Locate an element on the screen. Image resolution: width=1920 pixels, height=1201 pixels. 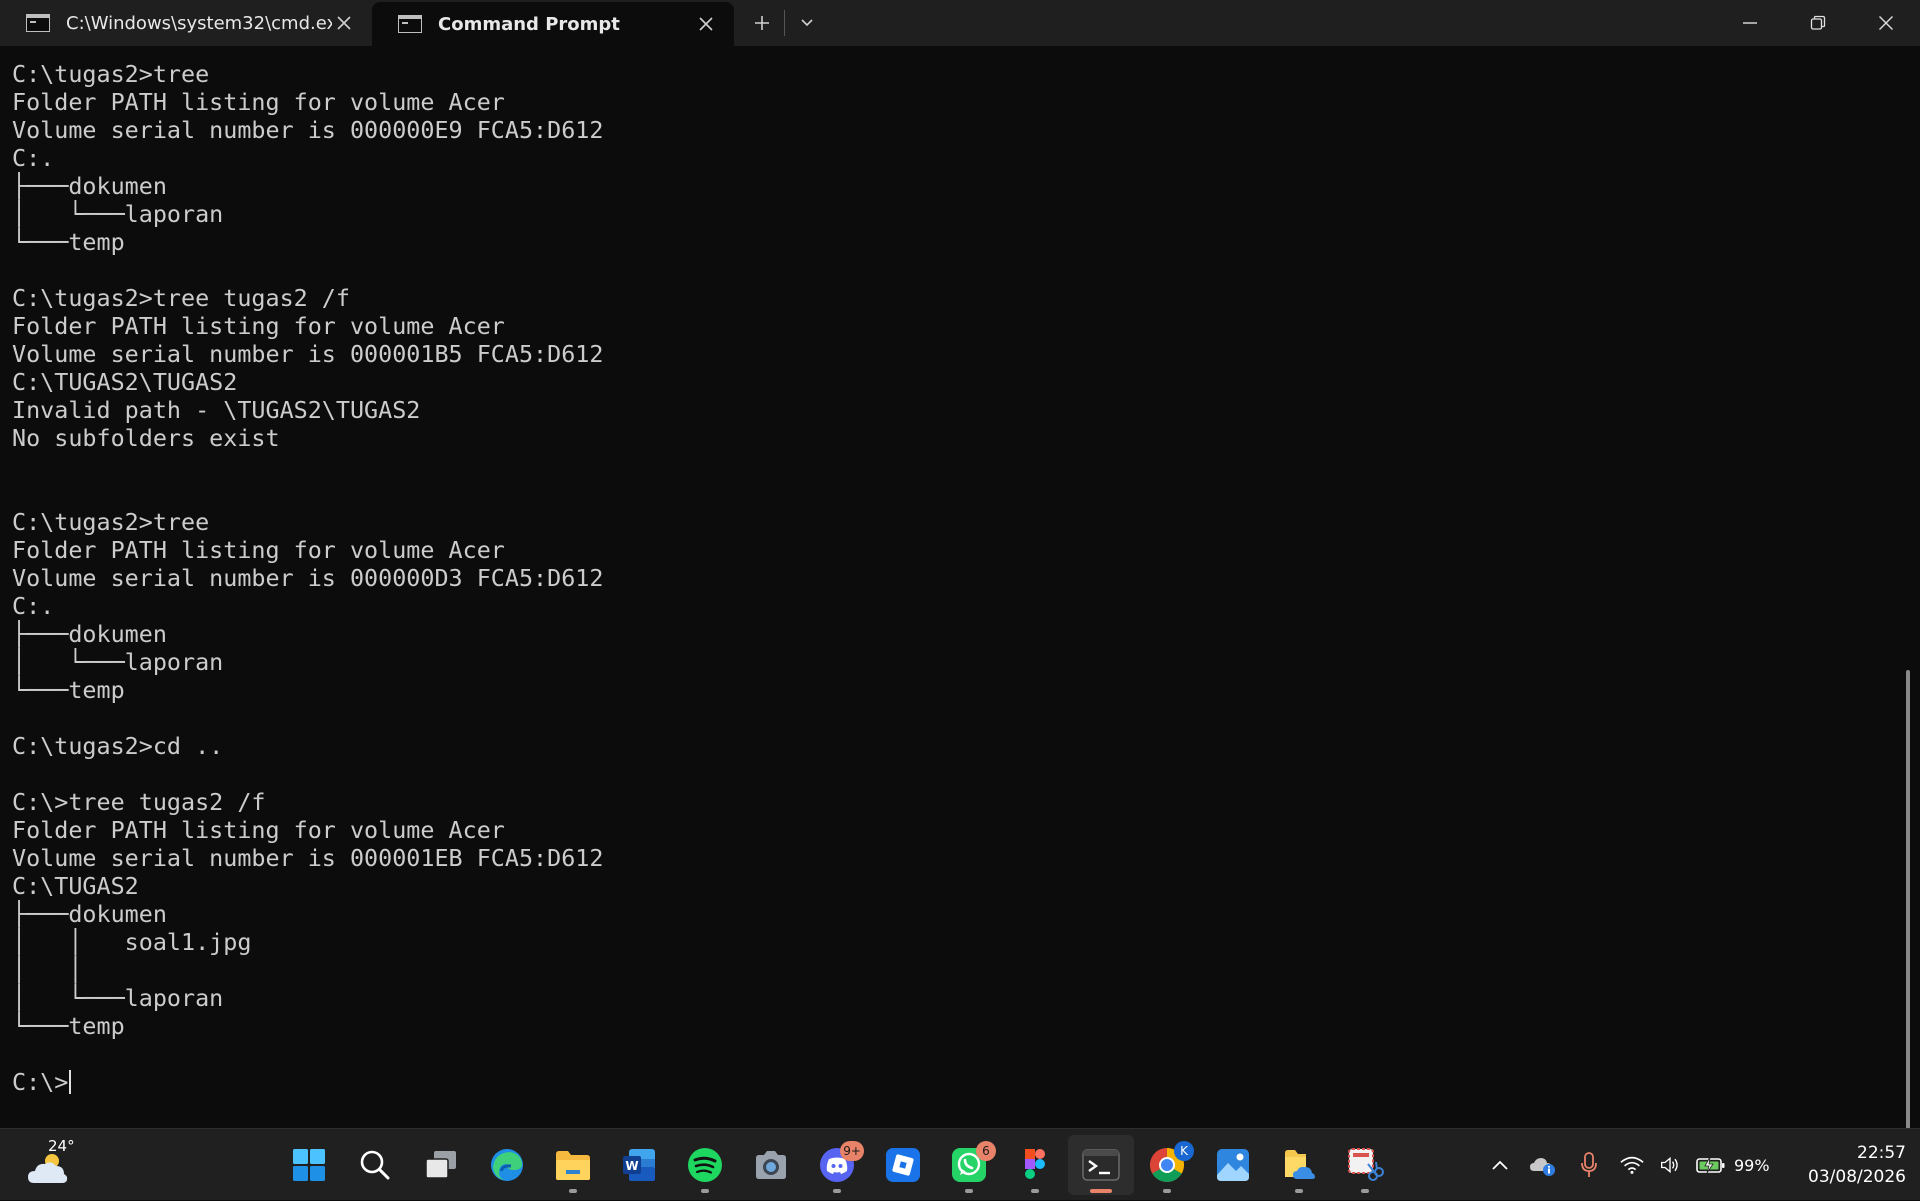
chevron-up-icon is located at coordinates (1500, 1165).